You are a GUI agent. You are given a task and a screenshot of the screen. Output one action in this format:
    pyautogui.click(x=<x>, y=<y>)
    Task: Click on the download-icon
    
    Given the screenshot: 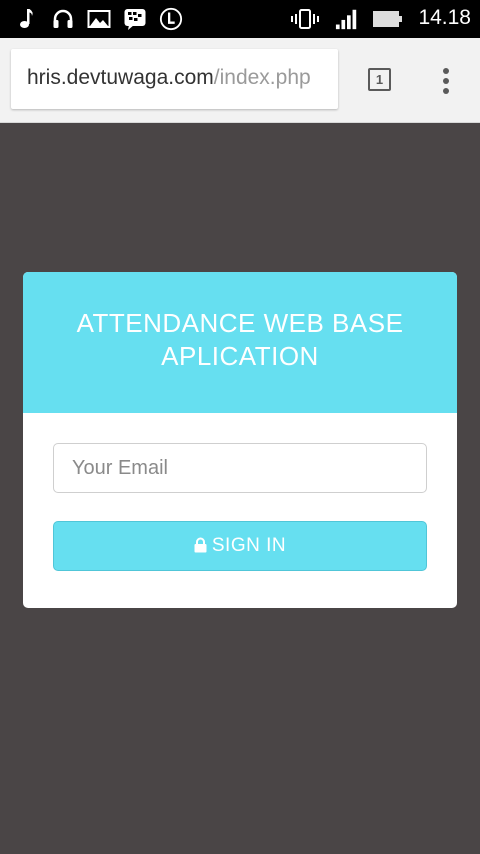 What is the action you would take?
    pyautogui.click(x=171, y=19)
    